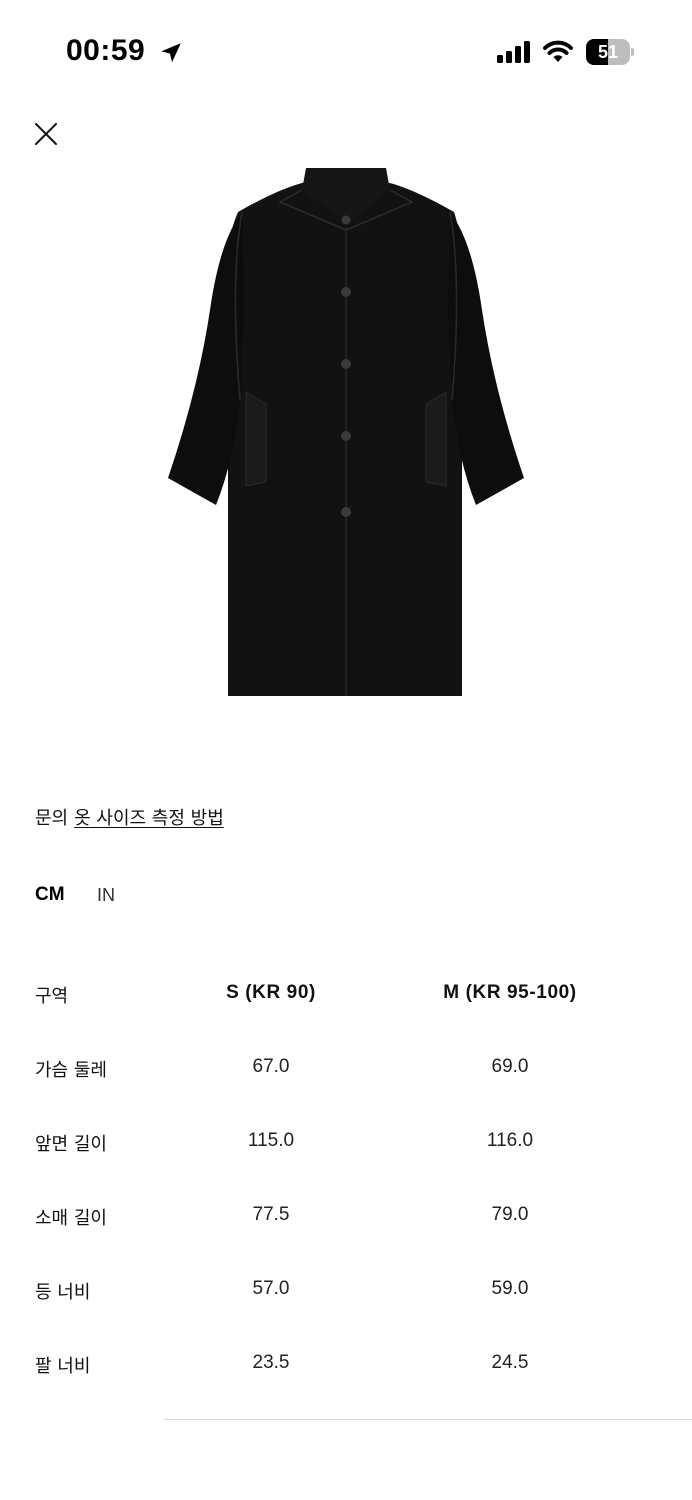 The width and height of the screenshot is (692, 1500). What do you see at coordinates (271, 1362) in the screenshot?
I see `cell-size-s: 23.5` at bounding box center [271, 1362].